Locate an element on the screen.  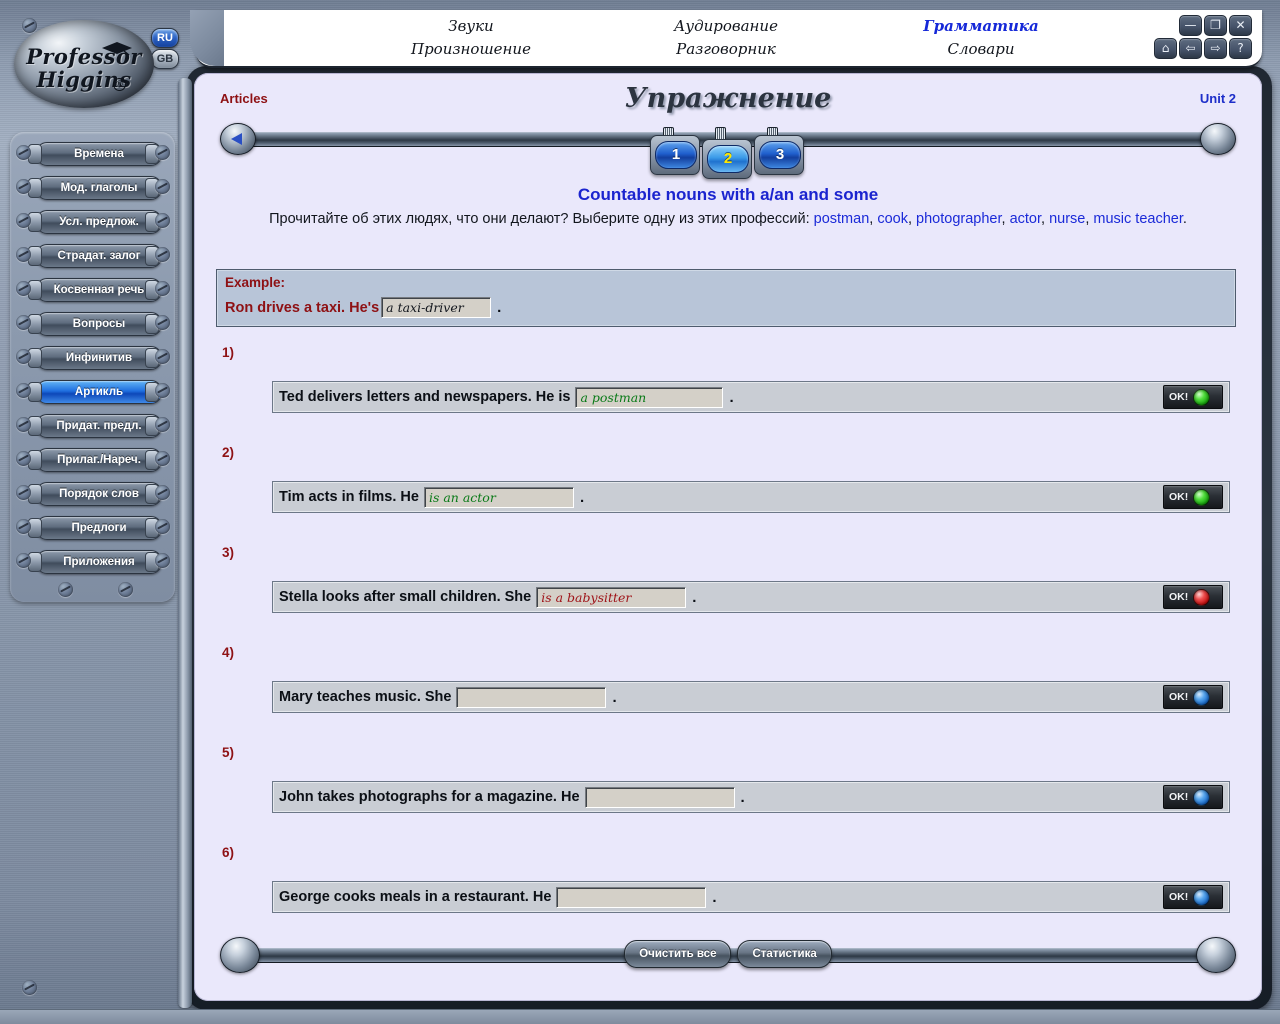
pagination-tab-2: 2 is located at coordinates (728, 159).